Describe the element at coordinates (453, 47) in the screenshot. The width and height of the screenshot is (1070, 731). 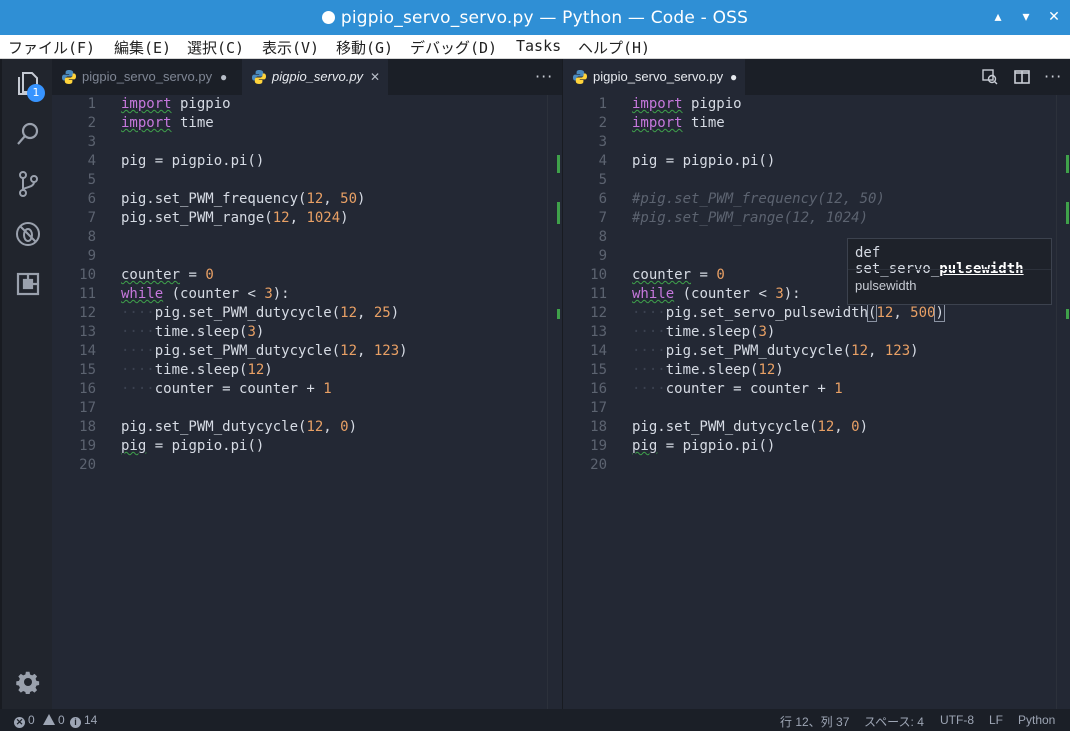
I see `menu-debug: デバッグ(D)` at that location.